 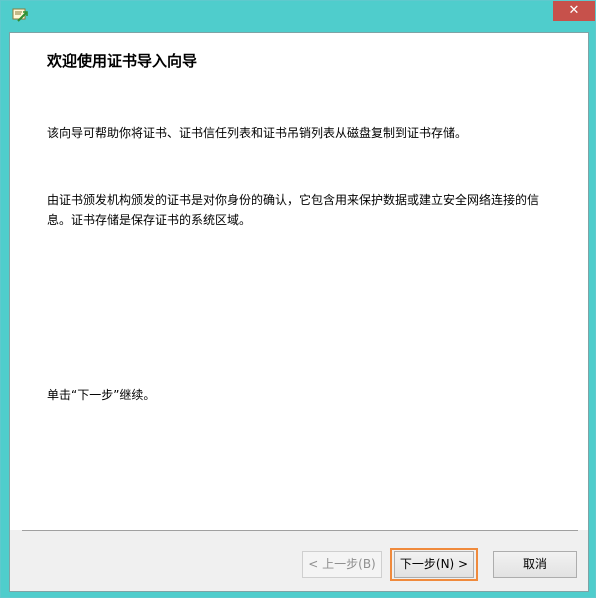 I want to click on back-button: < 上一步(B), so click(x=342, y=564).